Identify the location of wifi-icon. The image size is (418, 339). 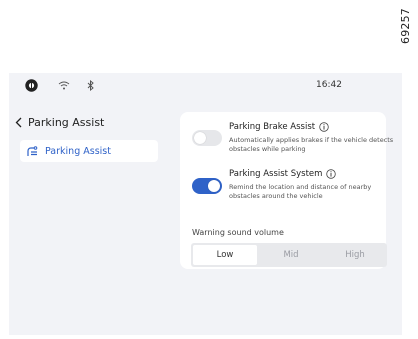
(64, 85).